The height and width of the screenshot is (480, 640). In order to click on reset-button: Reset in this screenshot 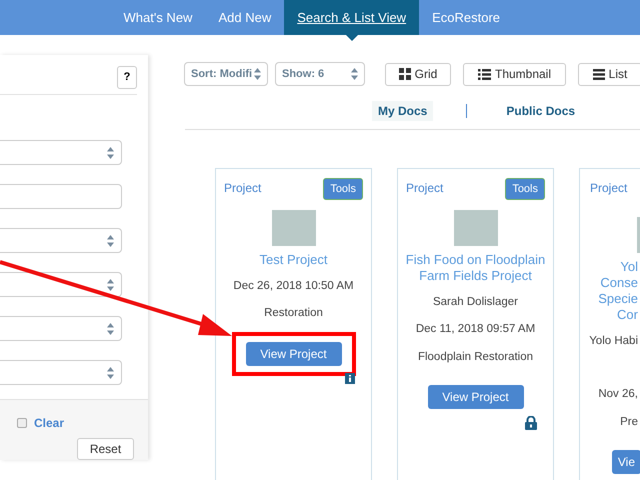, I will do `click(105, 449)`.